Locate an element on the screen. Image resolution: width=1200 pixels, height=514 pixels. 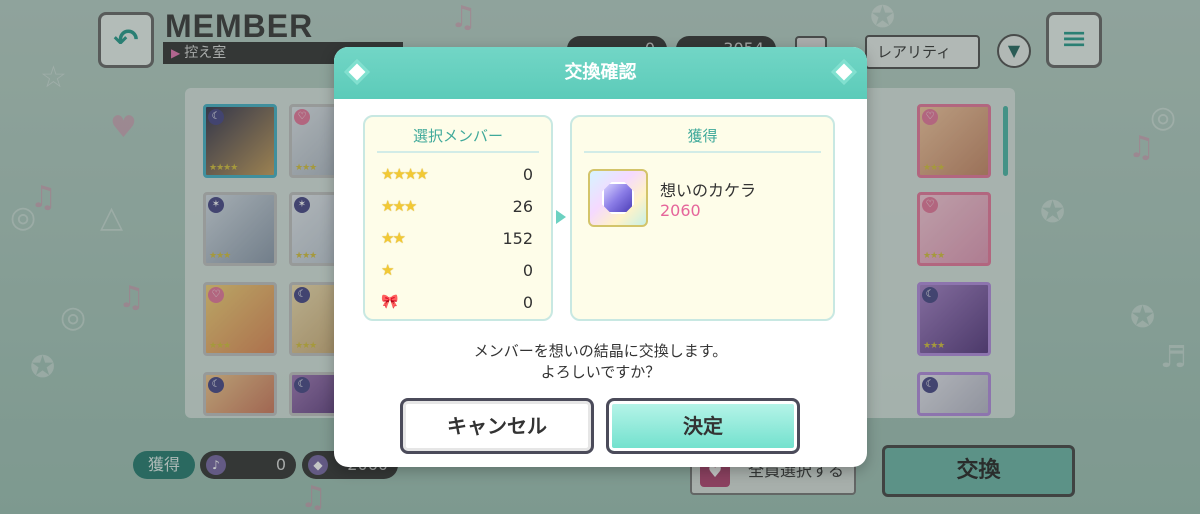
selected-members-panel: 選択メンバー ★★★★ 0 ★★★ 26 ★★ 152 ★ 0 🎀 0 is located at coordinates (458, 218).